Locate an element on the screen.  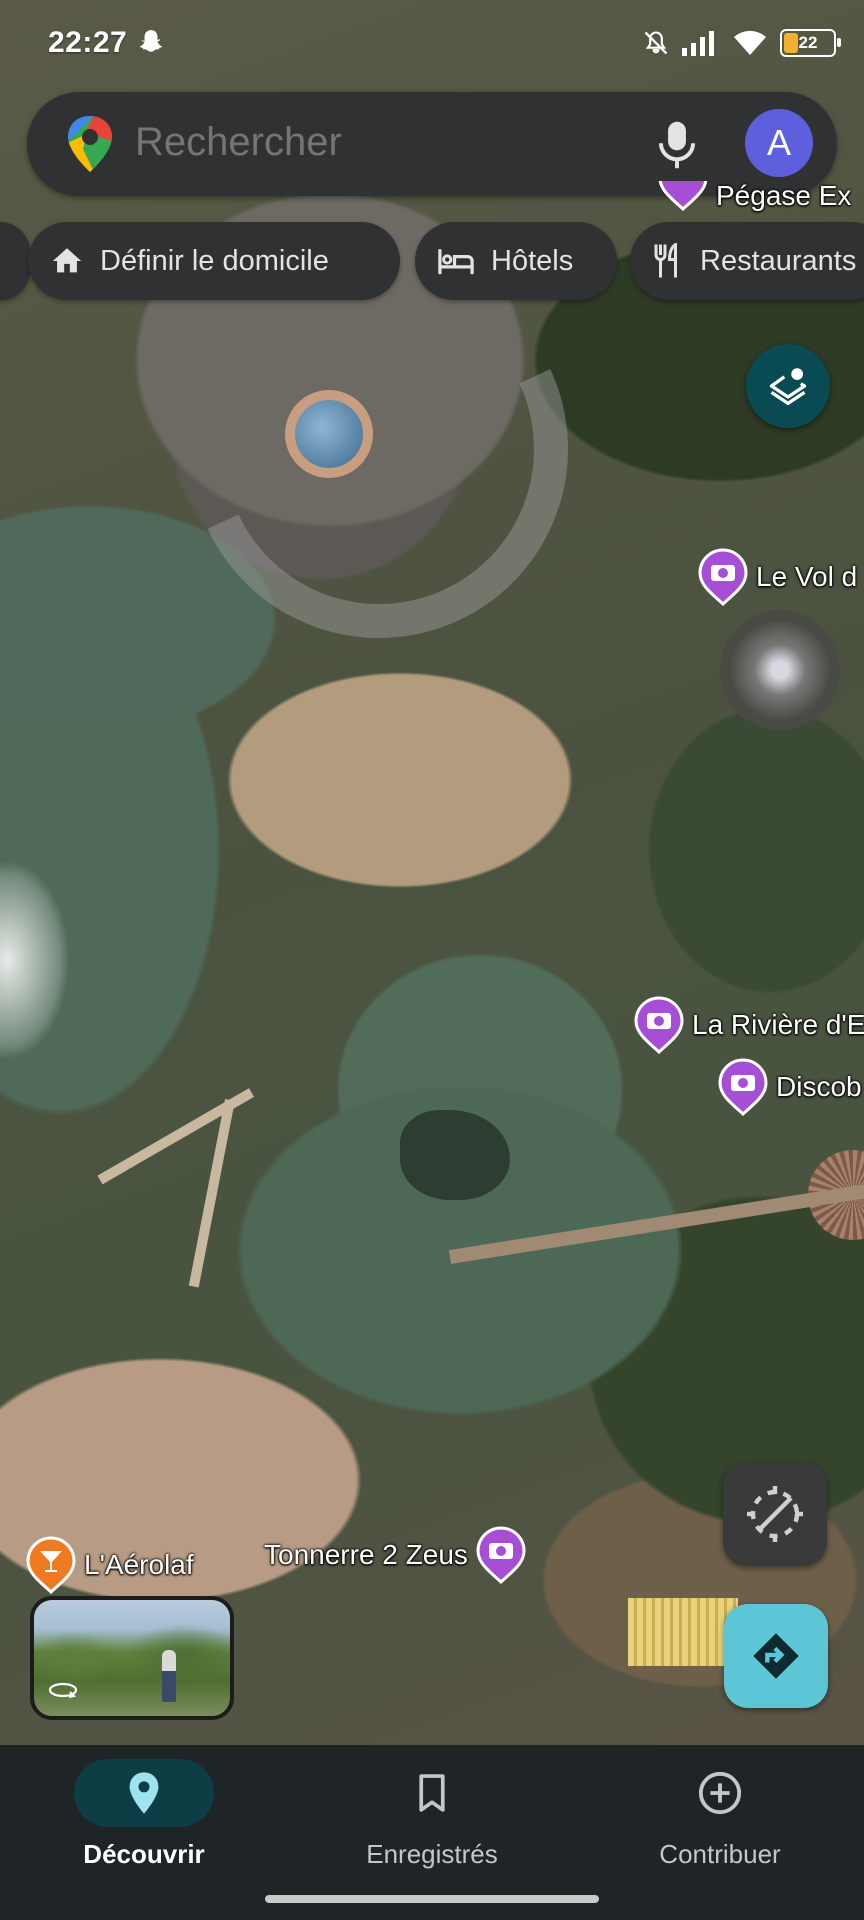
poi-marker: Discob is located at coordinates (790, 1087).